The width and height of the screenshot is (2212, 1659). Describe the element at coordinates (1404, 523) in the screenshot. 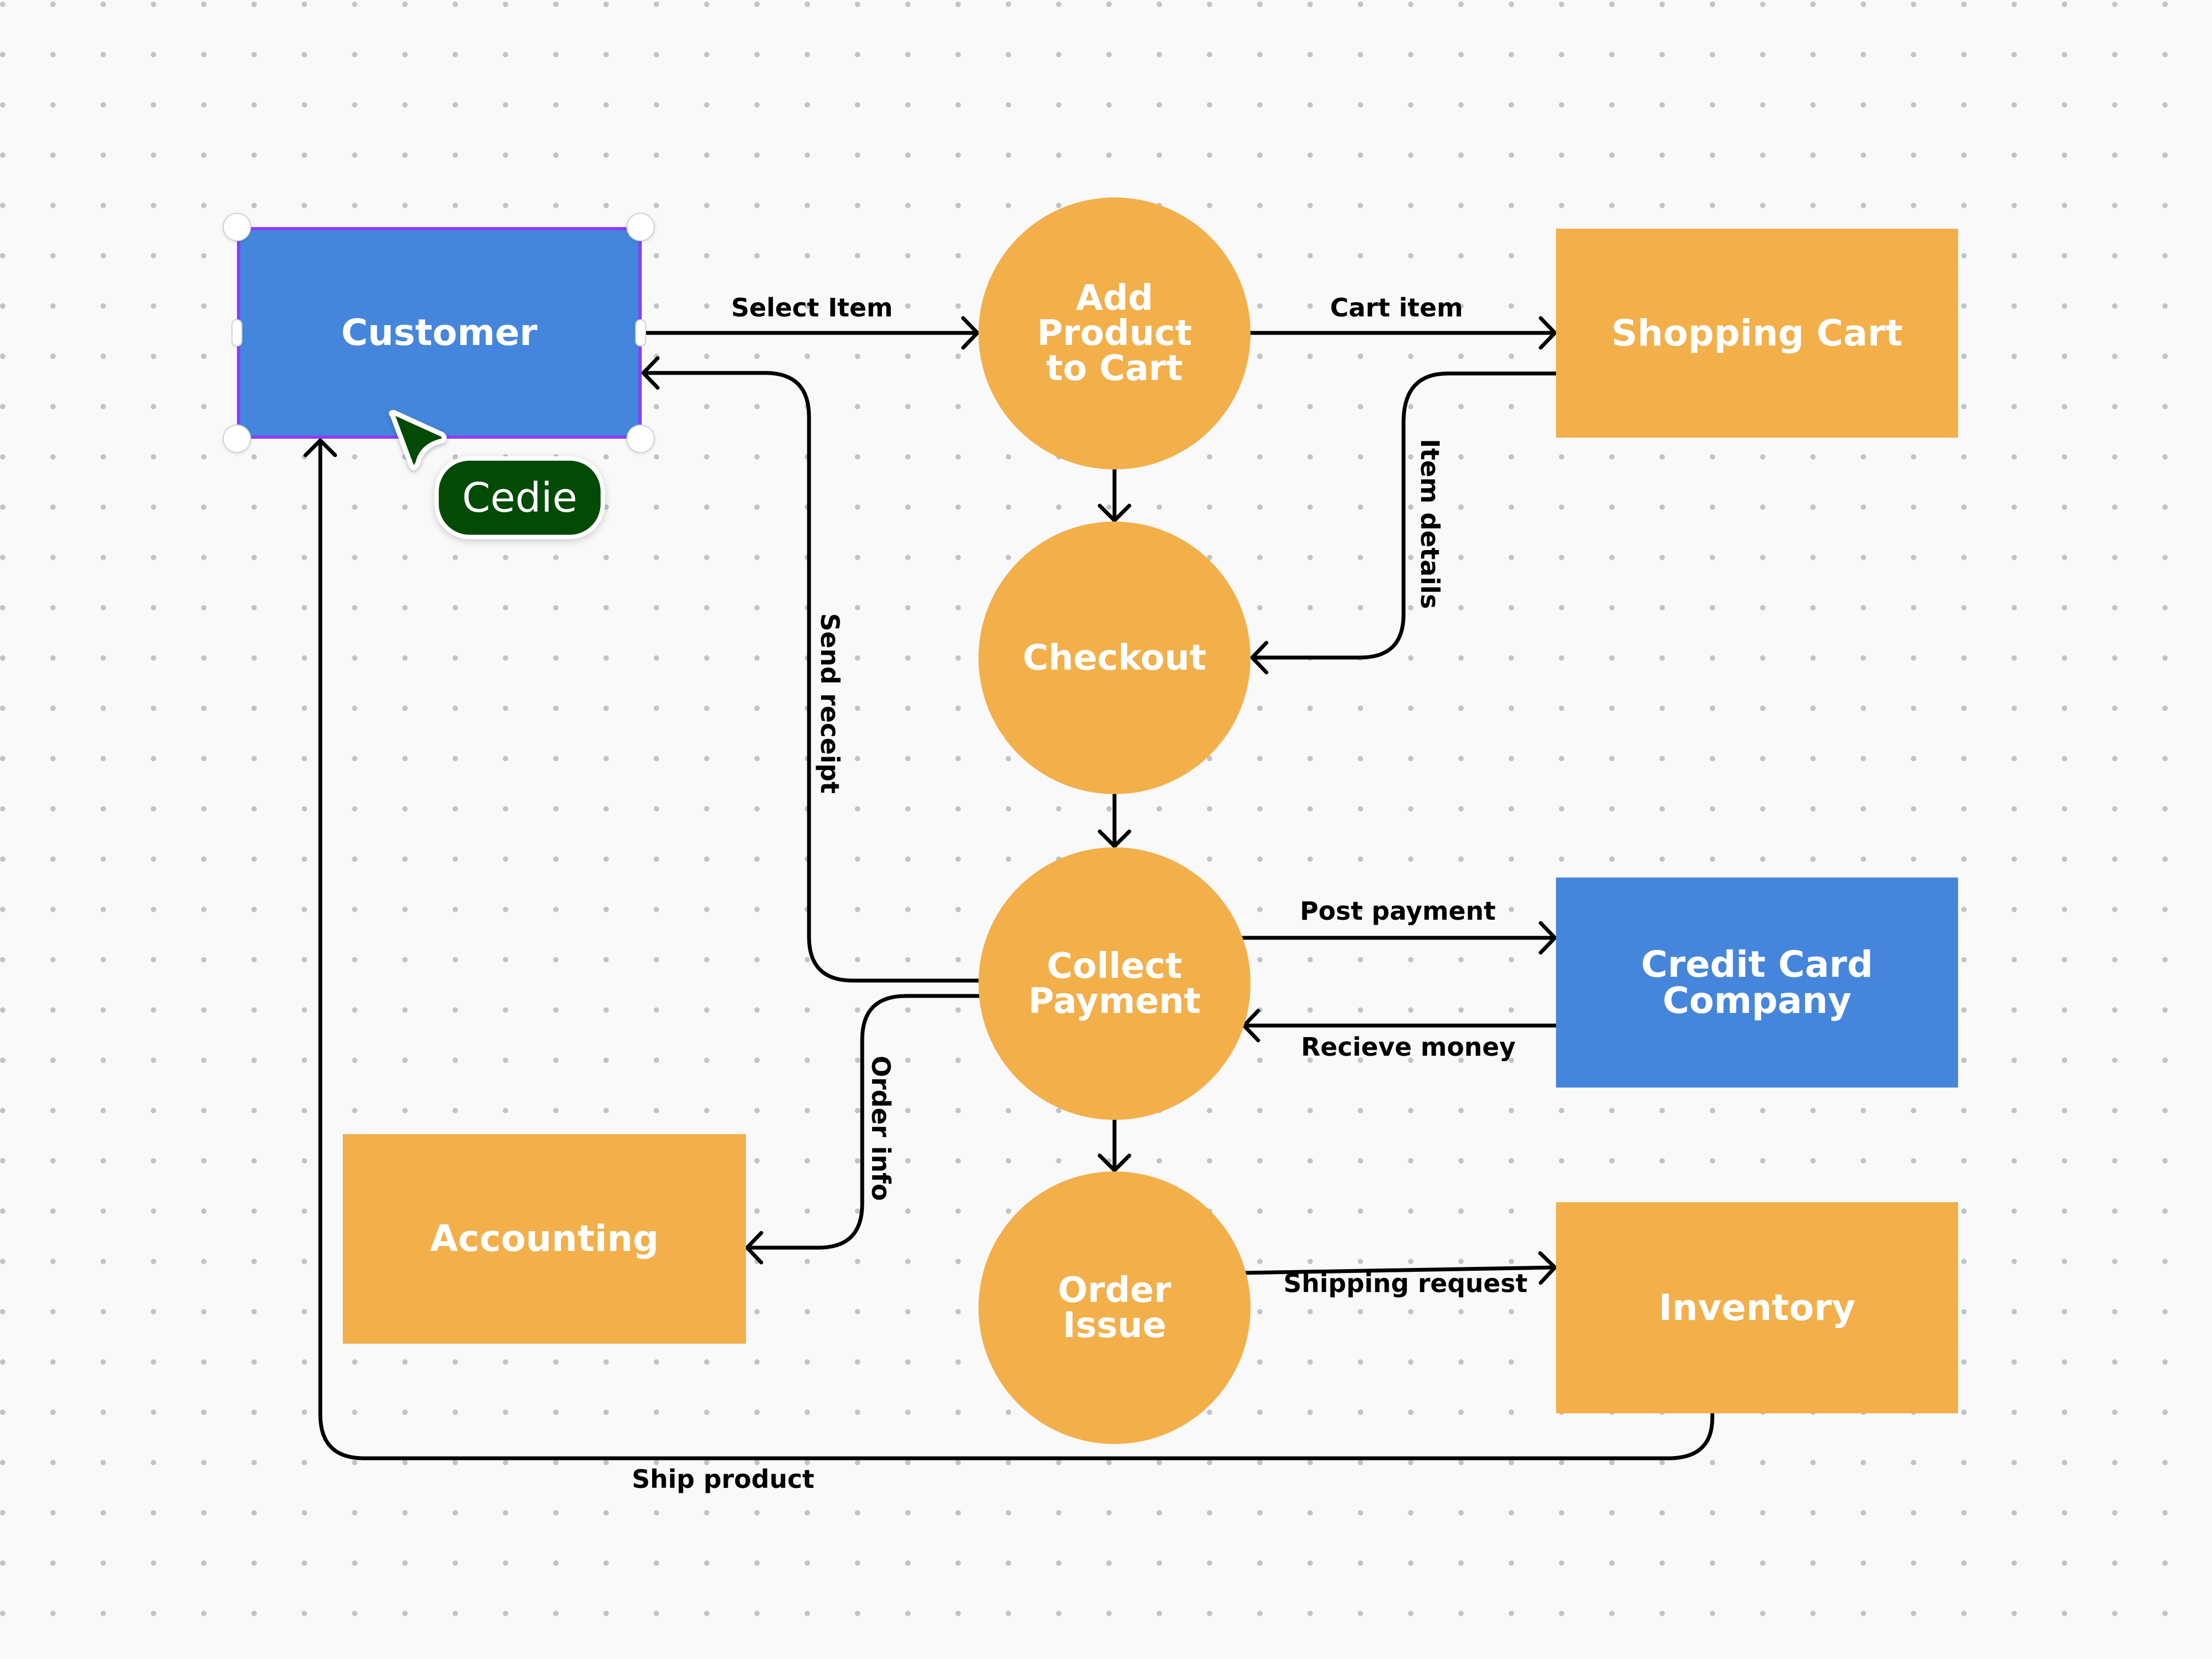

I see `flow-item-details` at that location.